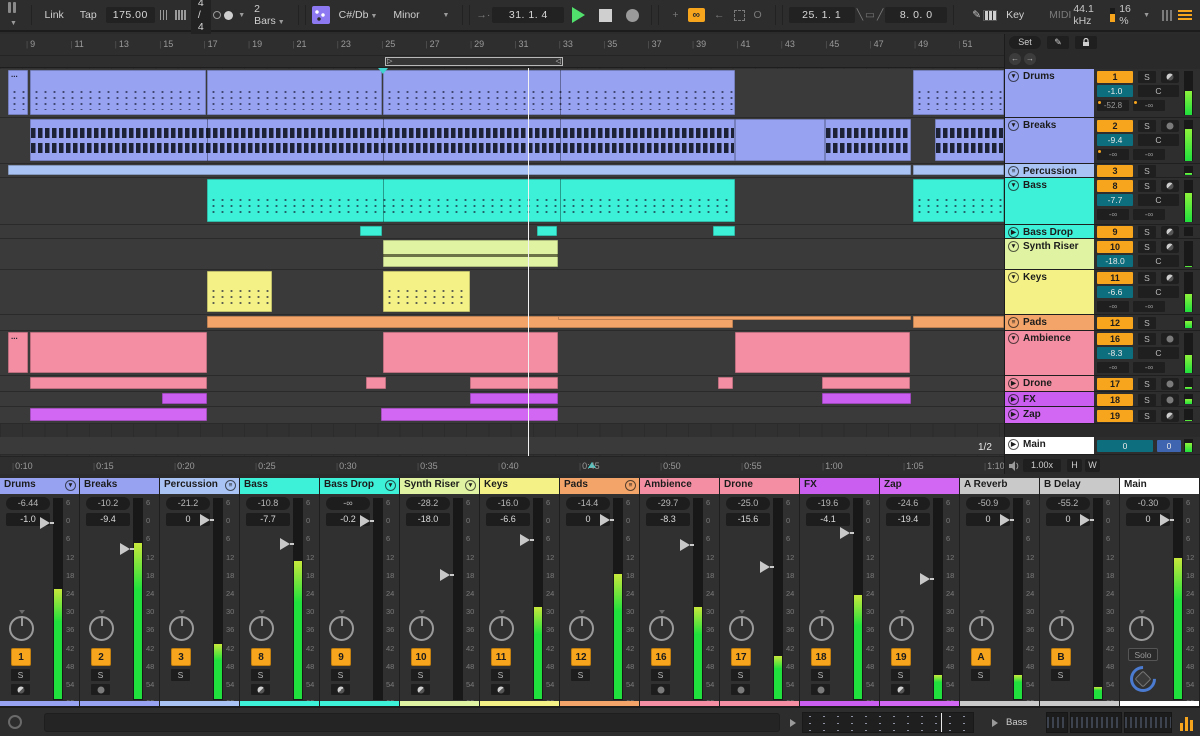 This screenshot has width=1200, height=736. Describe the element at coordinates (229, 15) in the screenshot. I see `metronome-button: ▼` at that location.